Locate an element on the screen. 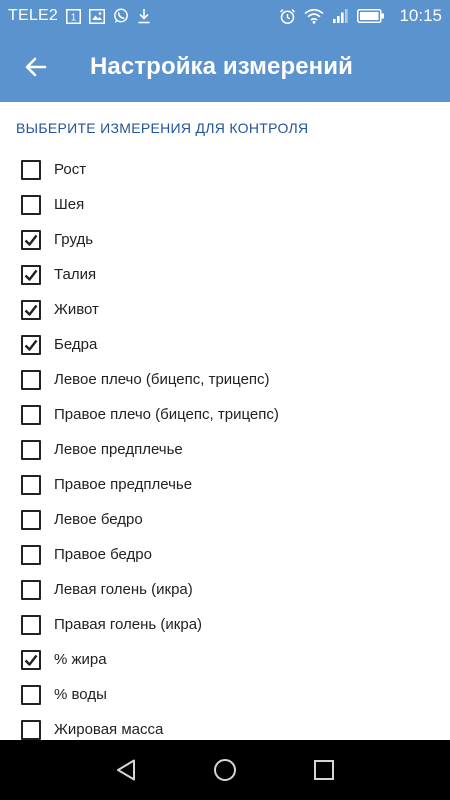 The width and height of the screenshot is (450, 800). status-bar-right: 10:15 is located at coordinates (360, 16).